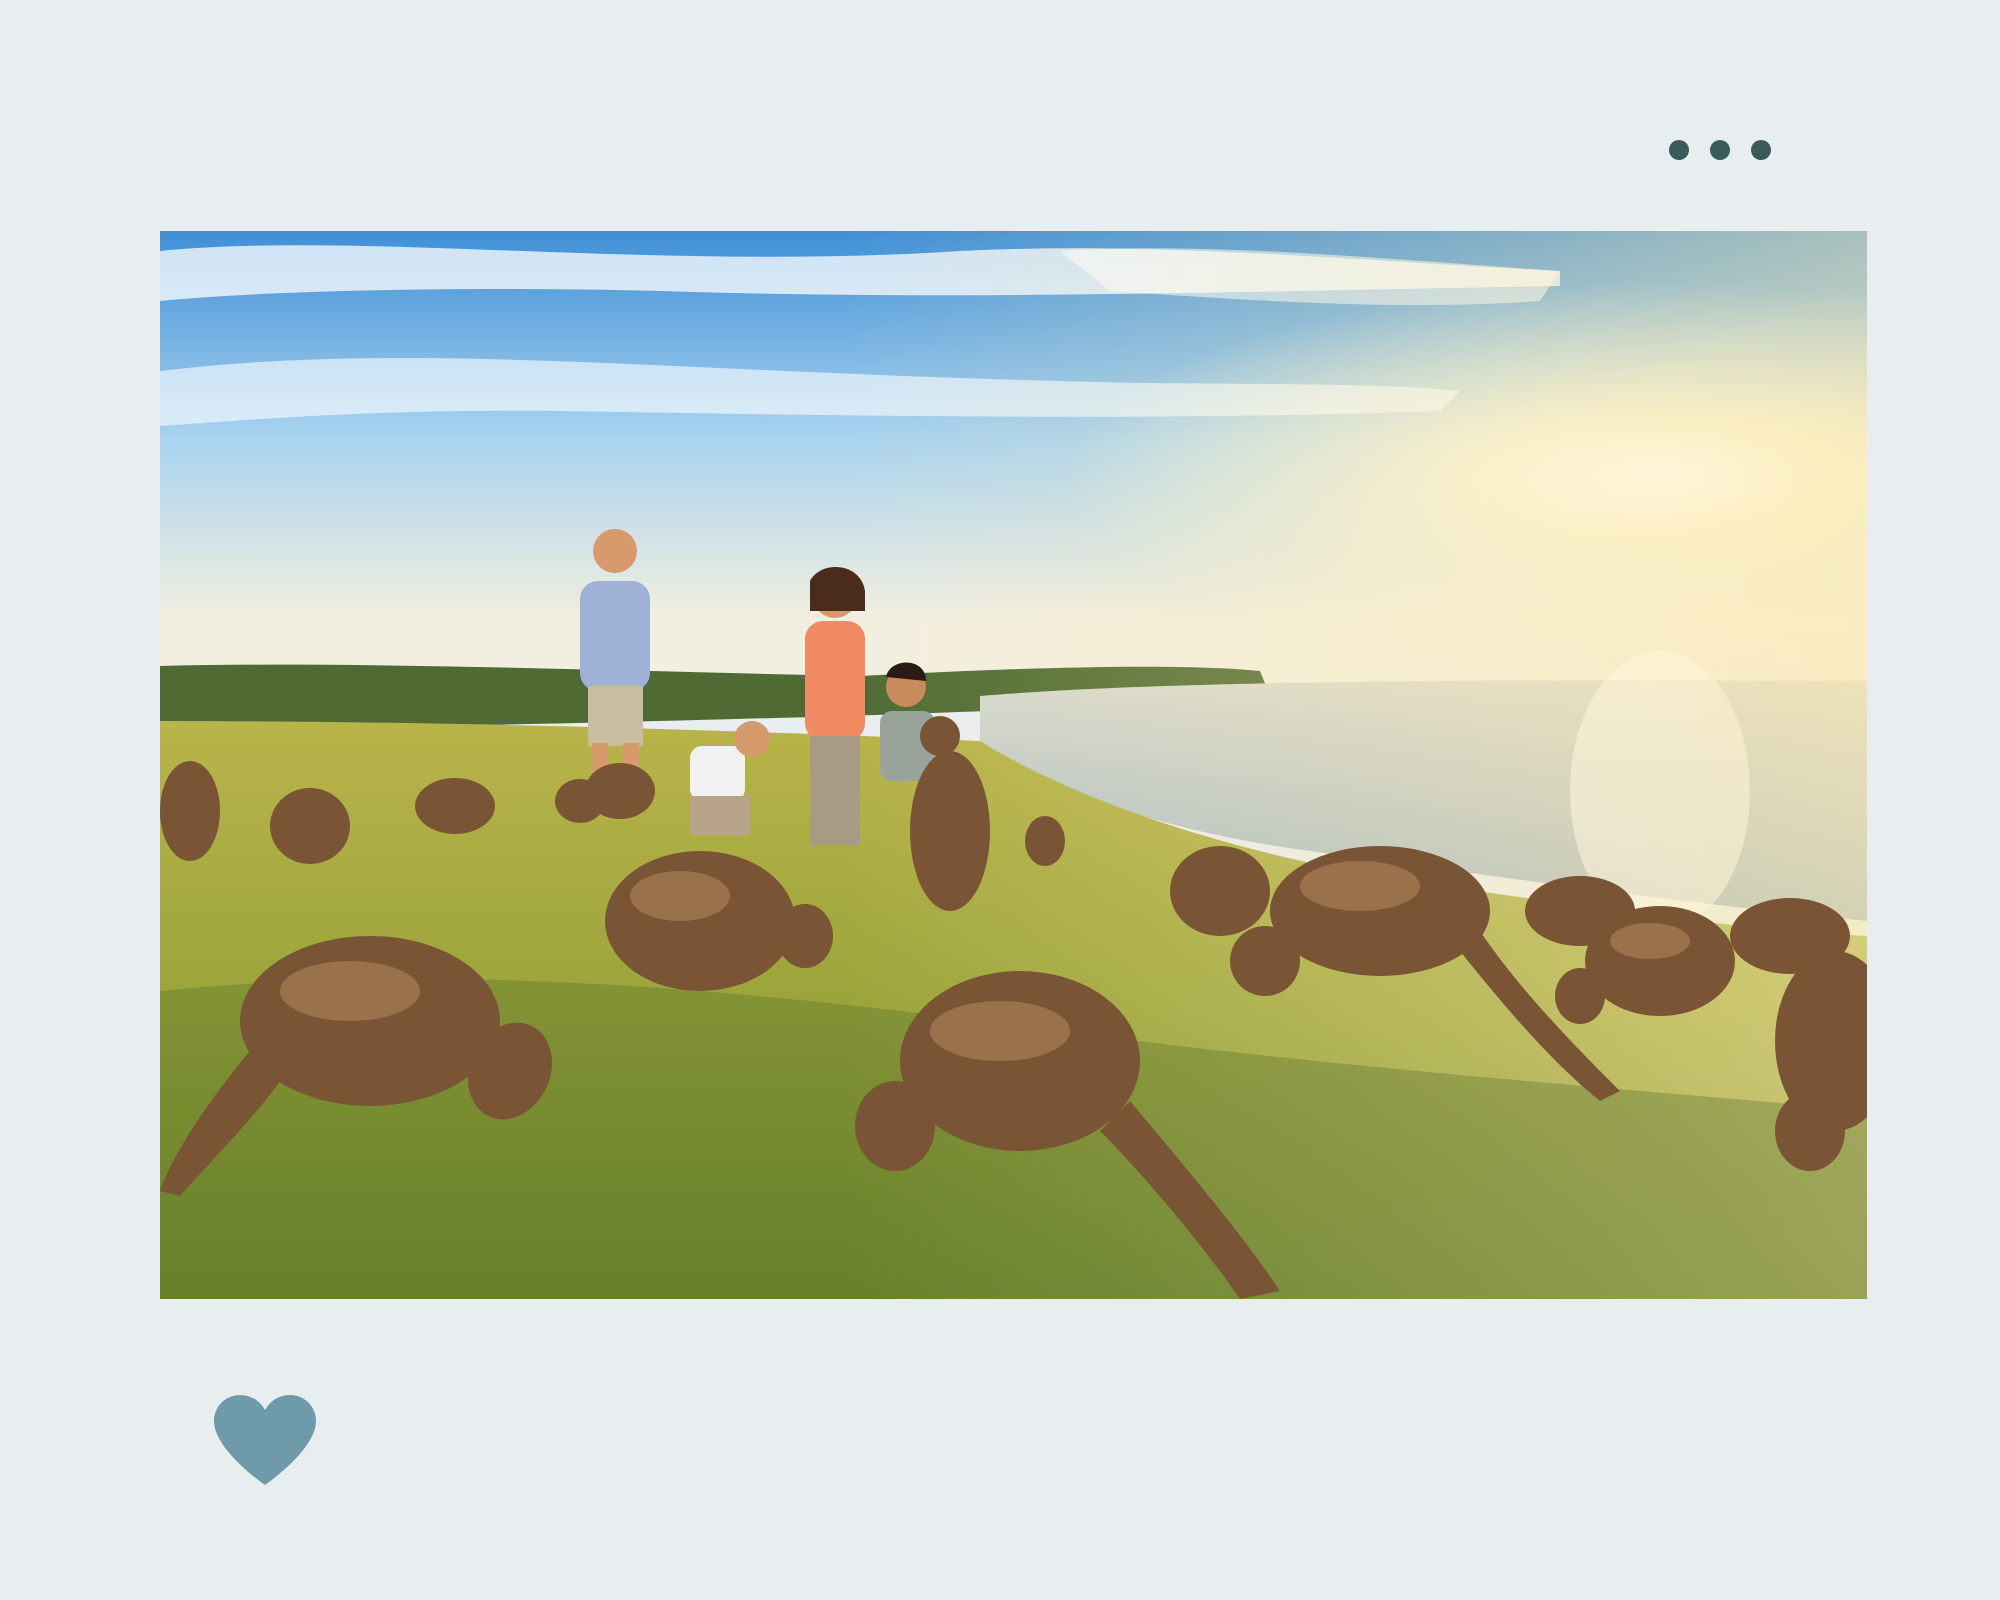  I want to click on like-button, so click(265, 1441).